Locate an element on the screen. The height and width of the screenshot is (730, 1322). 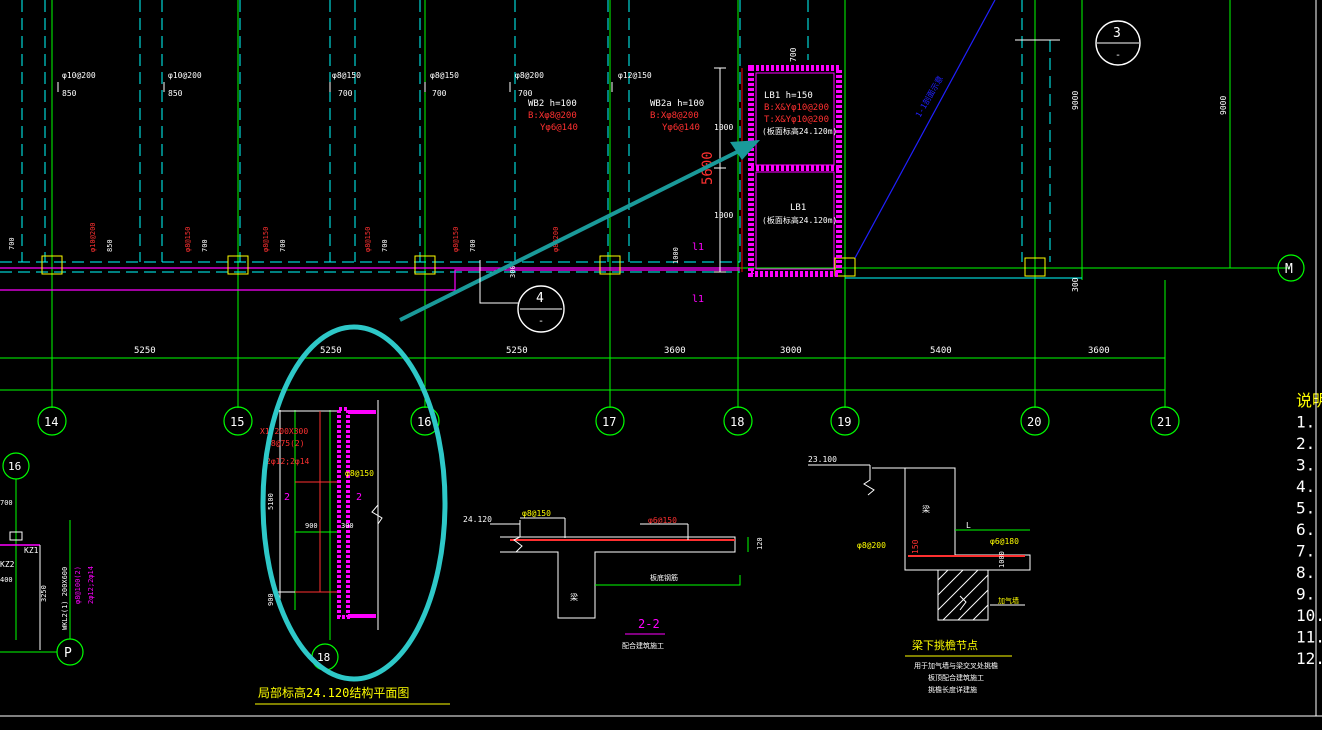
note-item-1: 1. is located at coordinates (1305, 422).